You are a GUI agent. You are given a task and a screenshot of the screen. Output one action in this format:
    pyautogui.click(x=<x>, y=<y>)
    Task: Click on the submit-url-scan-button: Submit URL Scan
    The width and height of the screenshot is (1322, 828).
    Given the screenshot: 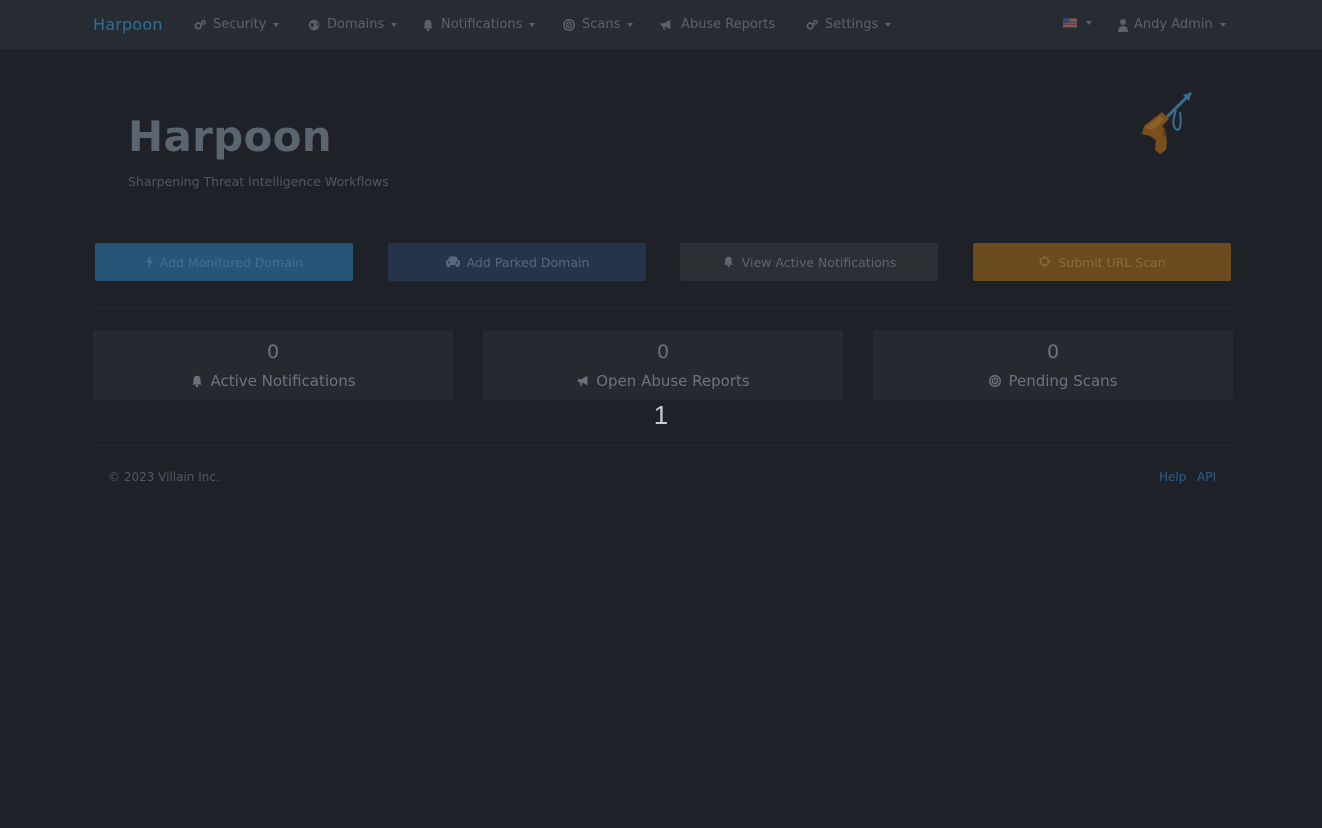 What is the action you would take?
    pyautogui.click(x=1102, y=262)
    